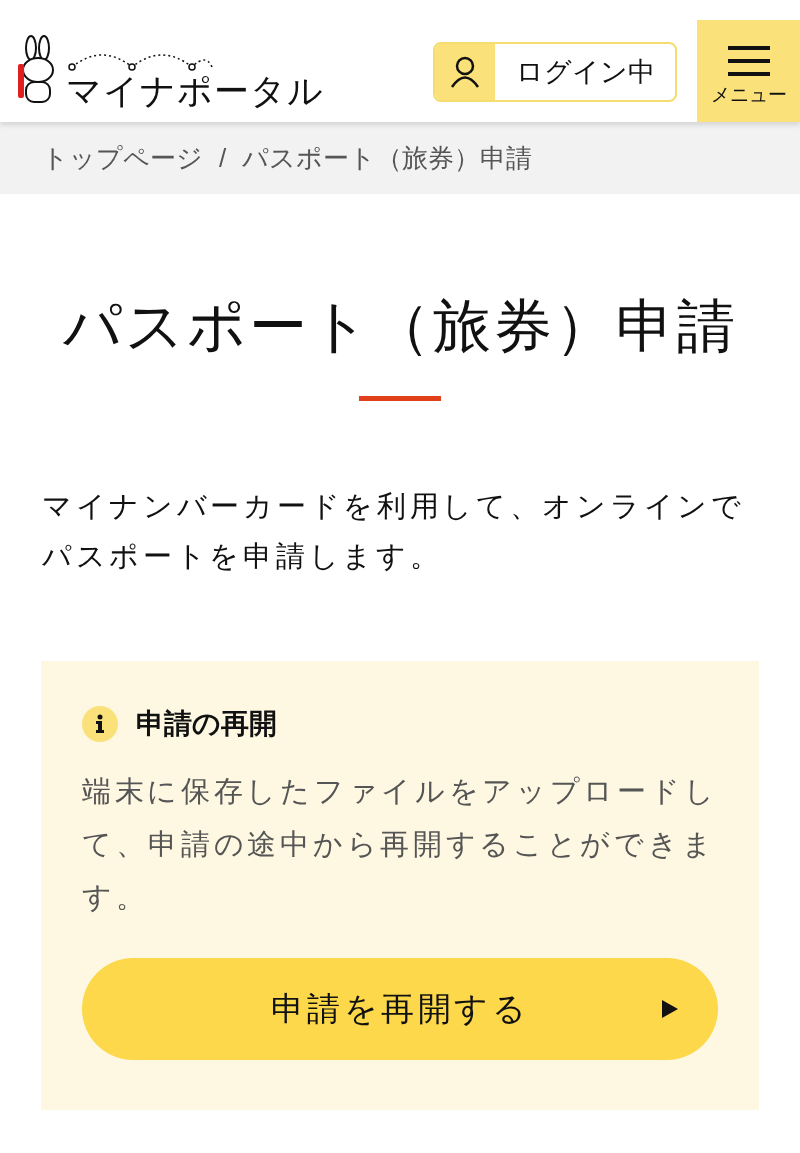  What do you see at coordinates (748, 61) in the screenshot?
I see `menu-icon` at bounding box center [748, 61].